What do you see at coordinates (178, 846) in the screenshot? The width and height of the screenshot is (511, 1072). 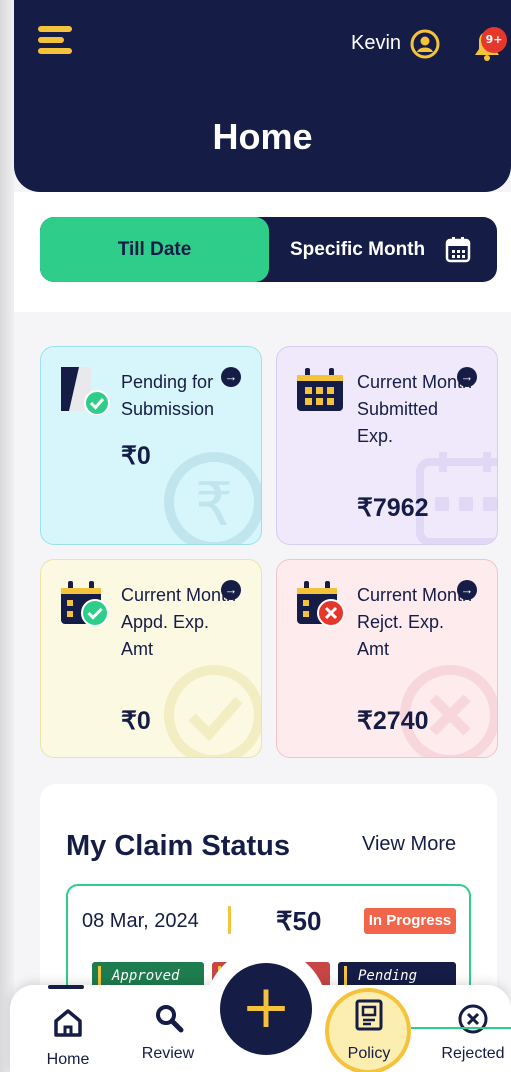 I see `section-title: My Claim Status` at bounding box center [178, 846].